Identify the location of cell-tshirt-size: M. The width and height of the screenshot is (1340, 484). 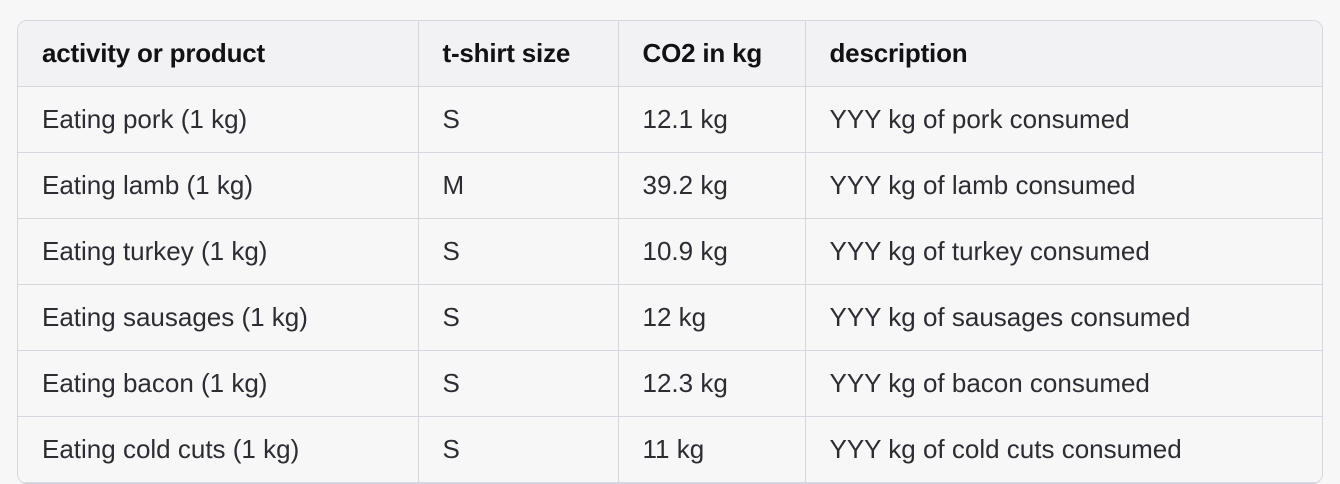
(518, 185).